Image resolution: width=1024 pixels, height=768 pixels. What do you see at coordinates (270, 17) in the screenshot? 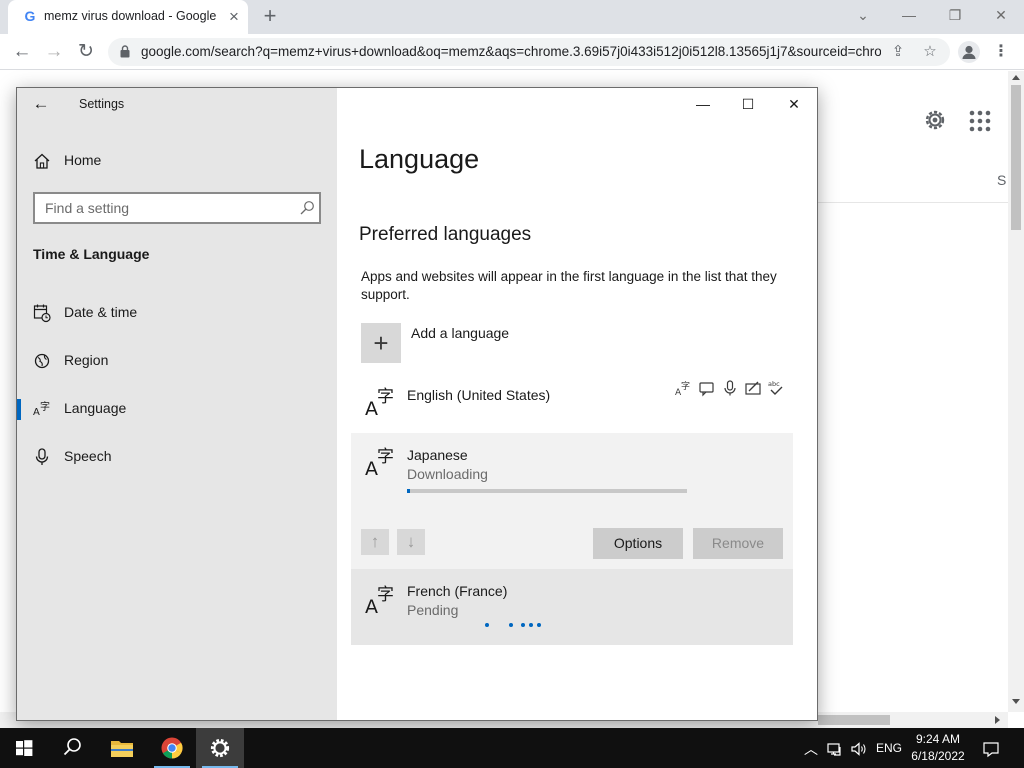
I see `new-tab-button: +` at bounding box center [270, 17].